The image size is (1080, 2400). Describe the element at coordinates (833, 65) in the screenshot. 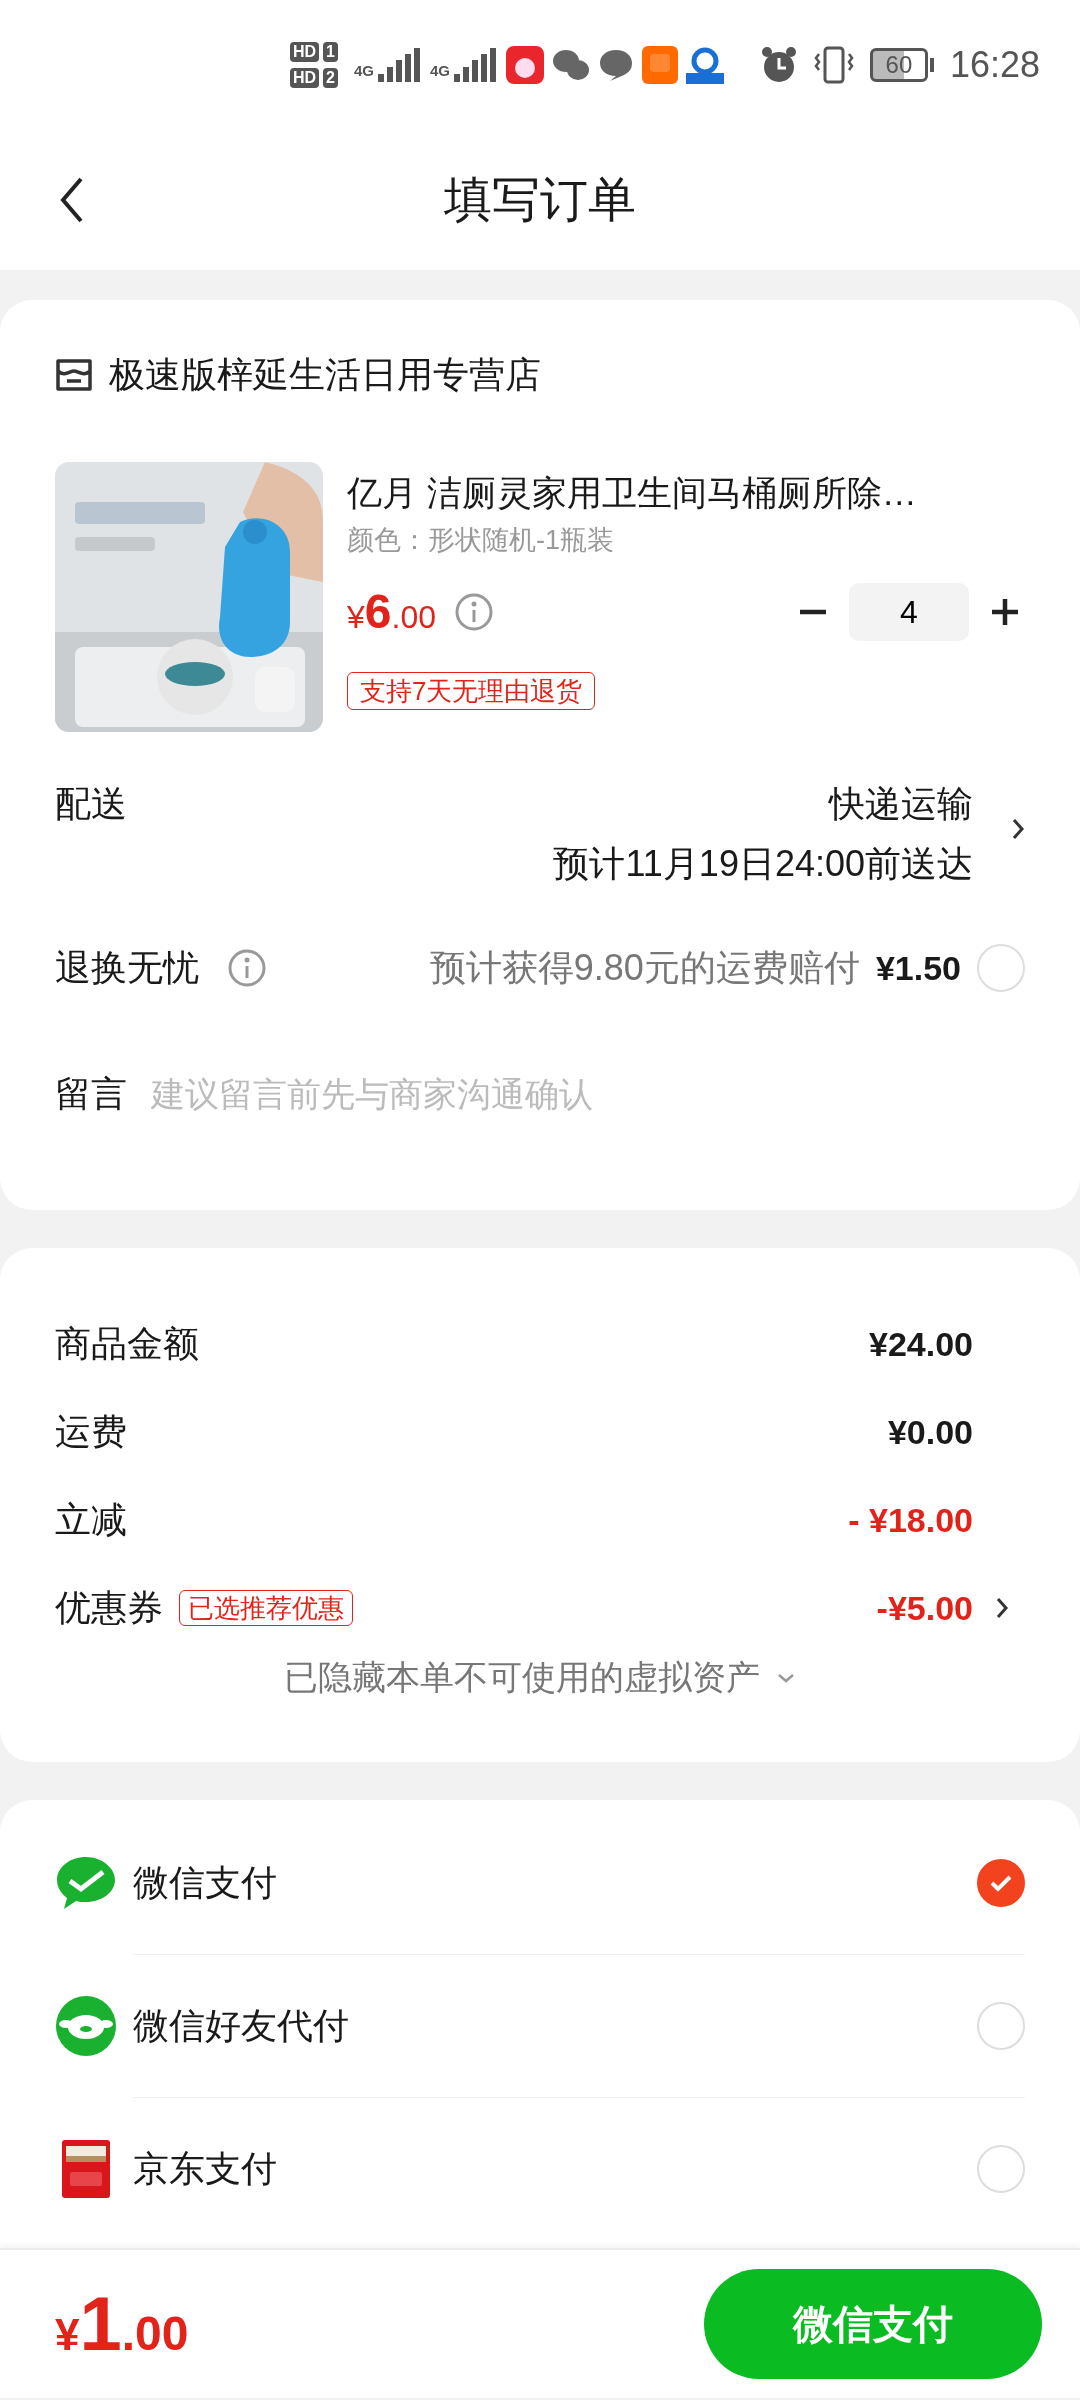

I see `vibrate-icon` at that location.